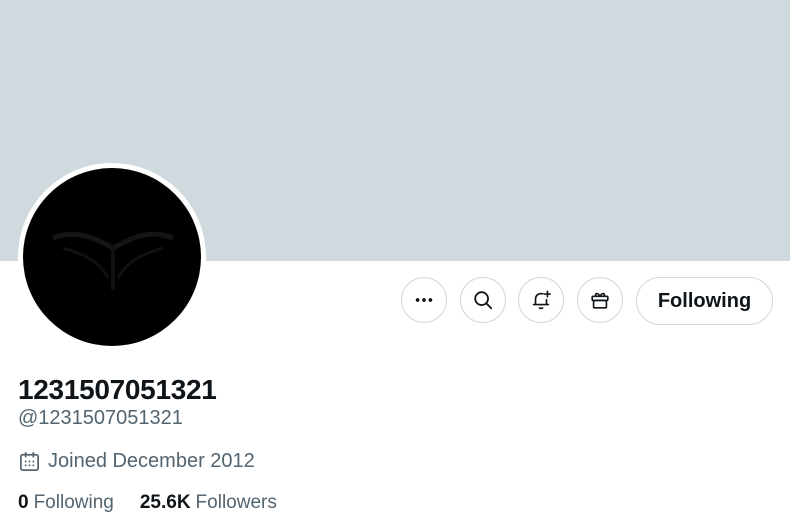  I want to click on user-handle: @1231507051321, so click(100, 418).